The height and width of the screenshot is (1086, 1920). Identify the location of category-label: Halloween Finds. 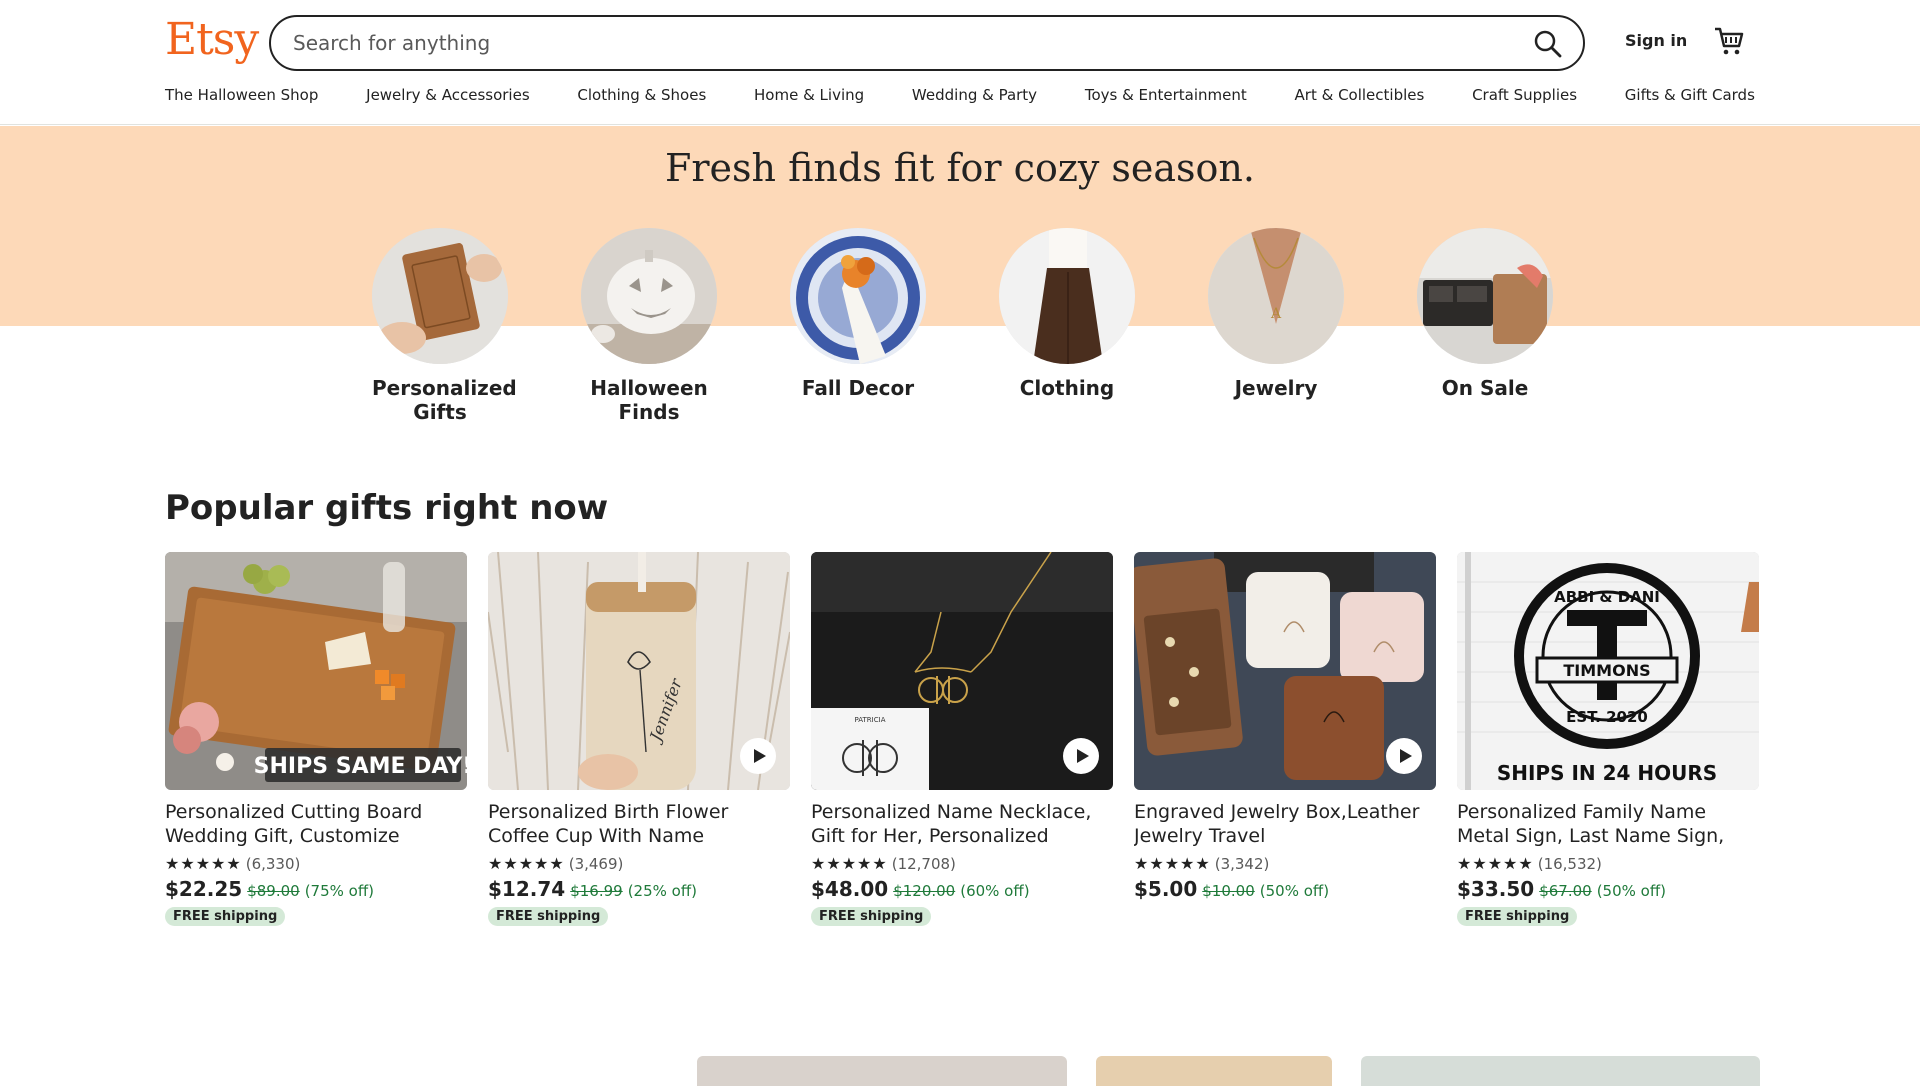
(649, 400).